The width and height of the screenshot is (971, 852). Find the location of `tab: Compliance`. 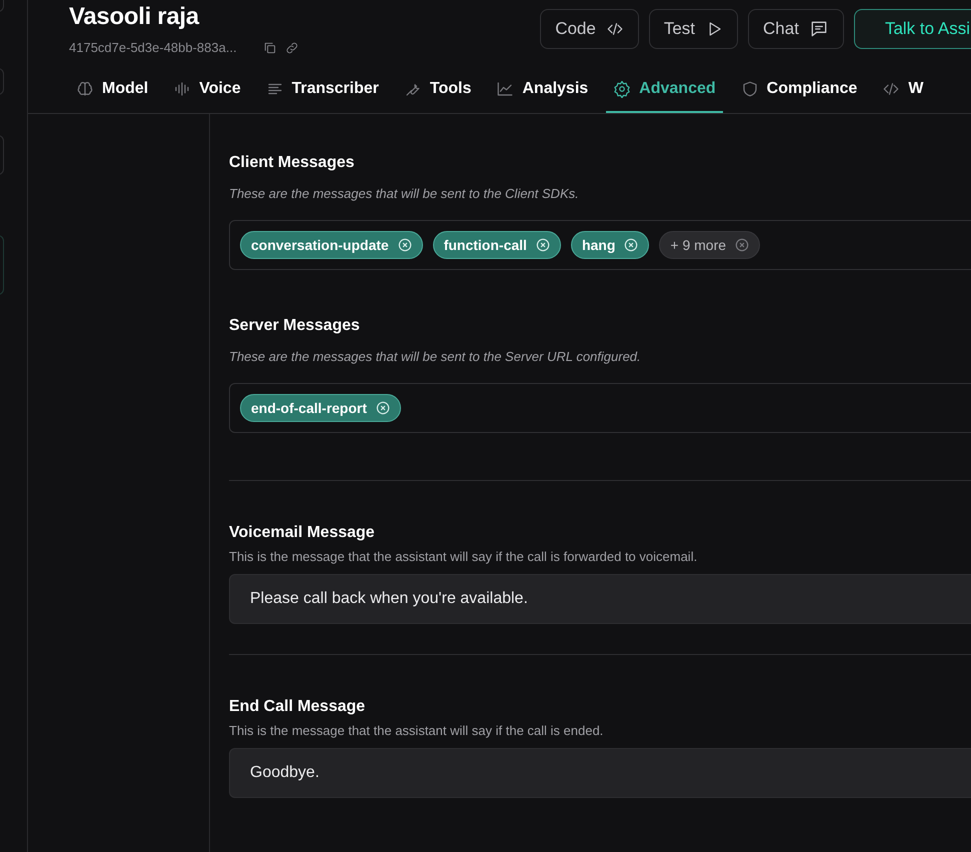

tab: Compliance is located at coordinates (799, 96).